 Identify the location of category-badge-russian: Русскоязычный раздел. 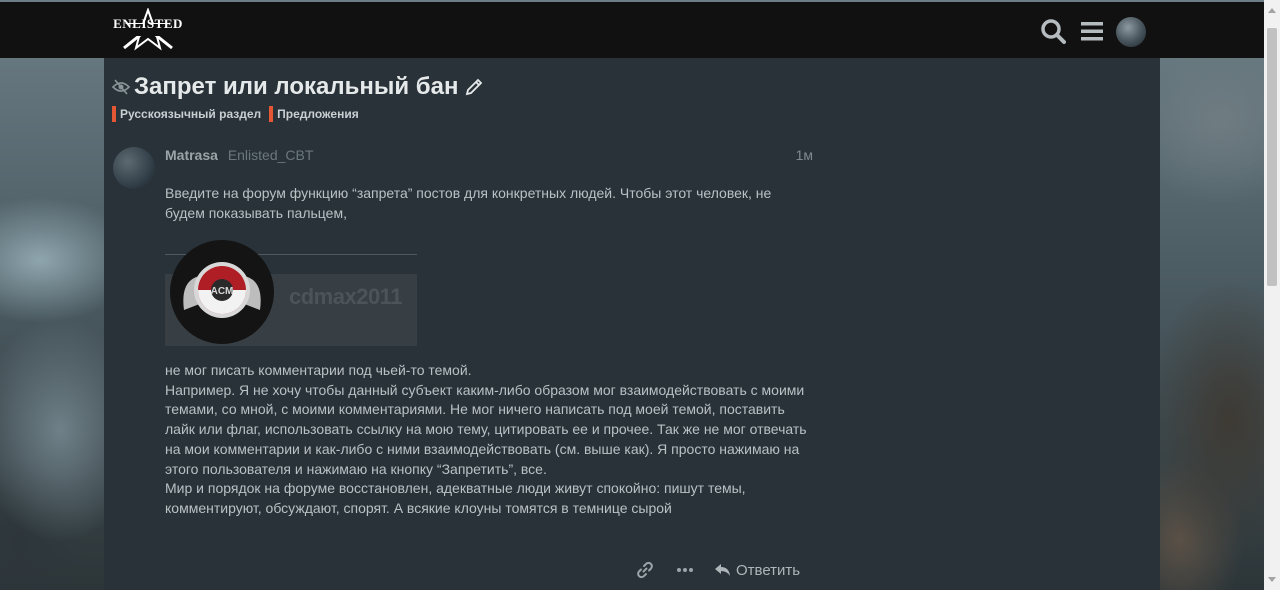
(186, 114).